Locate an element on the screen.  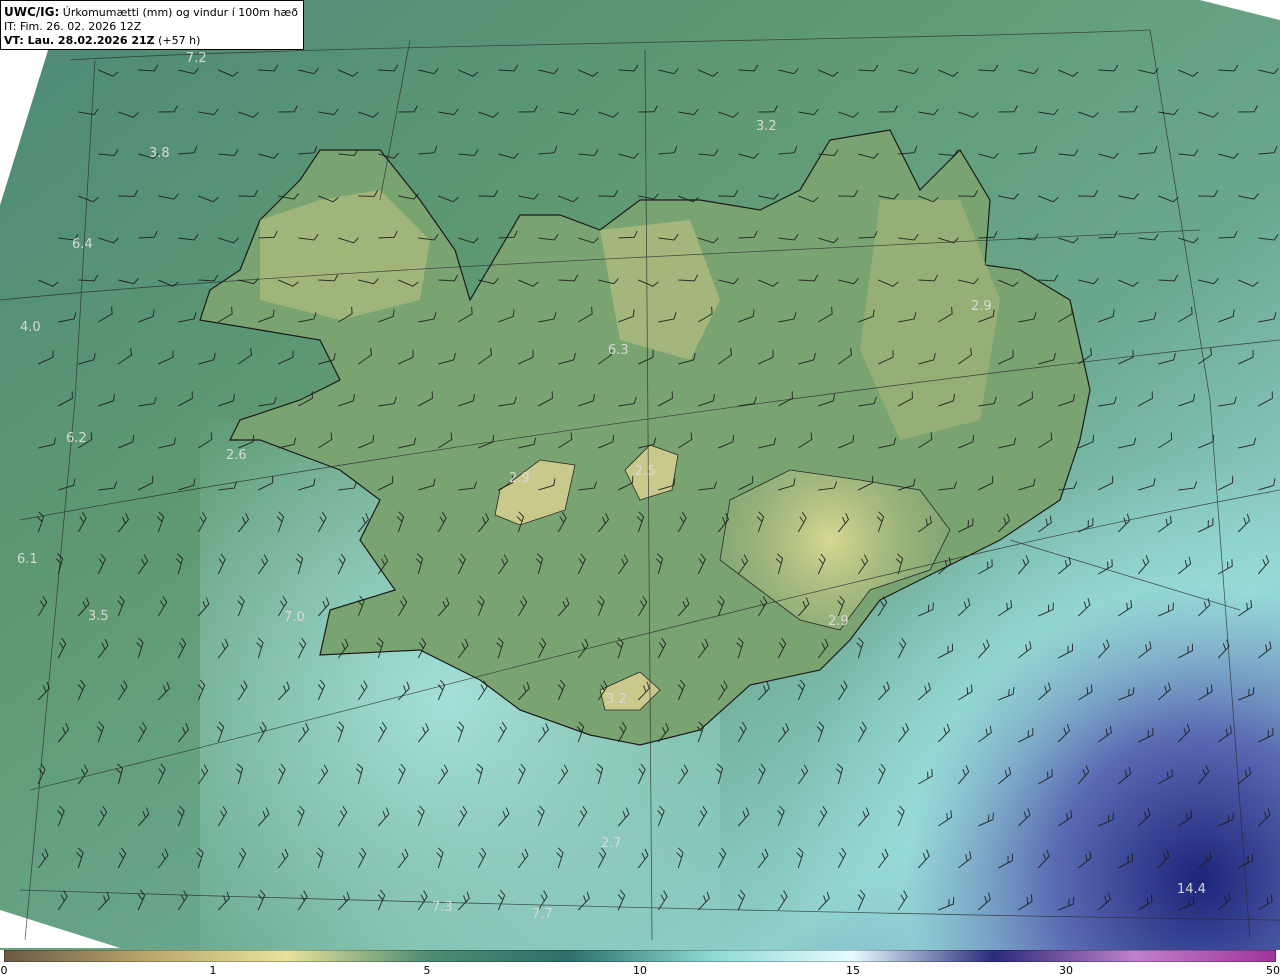
precip-value-label: 6.1 is located at coordinates (27, 559).